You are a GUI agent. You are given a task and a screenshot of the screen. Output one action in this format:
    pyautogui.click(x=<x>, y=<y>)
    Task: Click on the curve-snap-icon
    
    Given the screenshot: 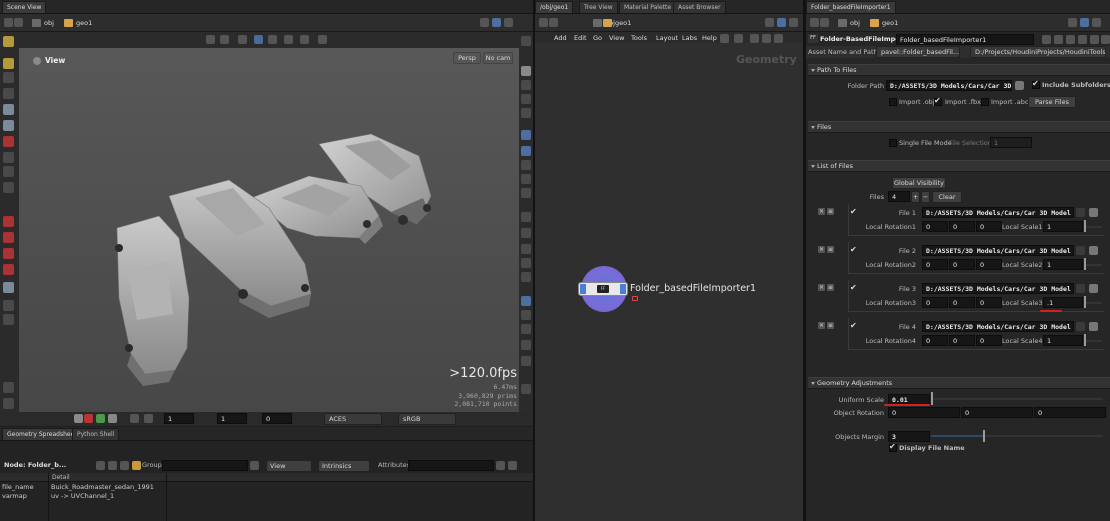 What is the action you would take?
    pyautogui.click(x=8, y=187)
    